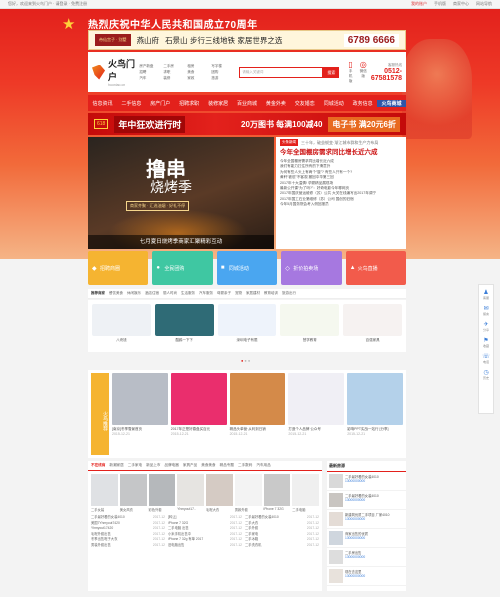 The image size is (500, 597). I want to click on nav-item: 信息资讯, so click(102, 103).